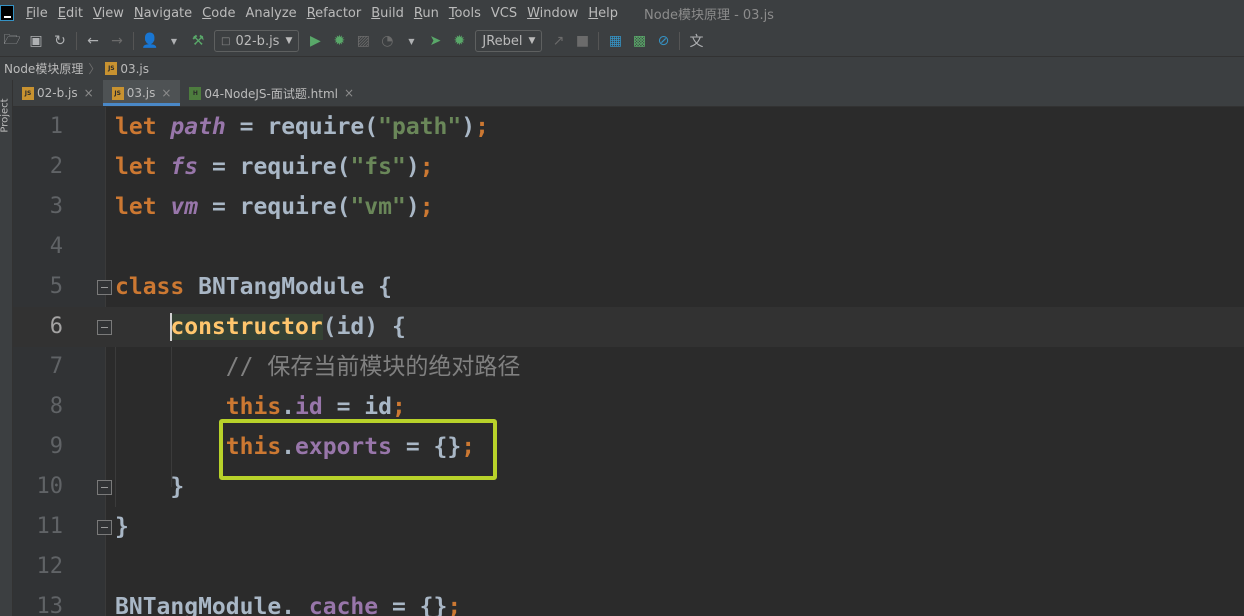 The width and height of the screenshot is (1244, 616). Describe the element at coordinates (184, 207) in the screenshot. I see `variable: vm` at that location.